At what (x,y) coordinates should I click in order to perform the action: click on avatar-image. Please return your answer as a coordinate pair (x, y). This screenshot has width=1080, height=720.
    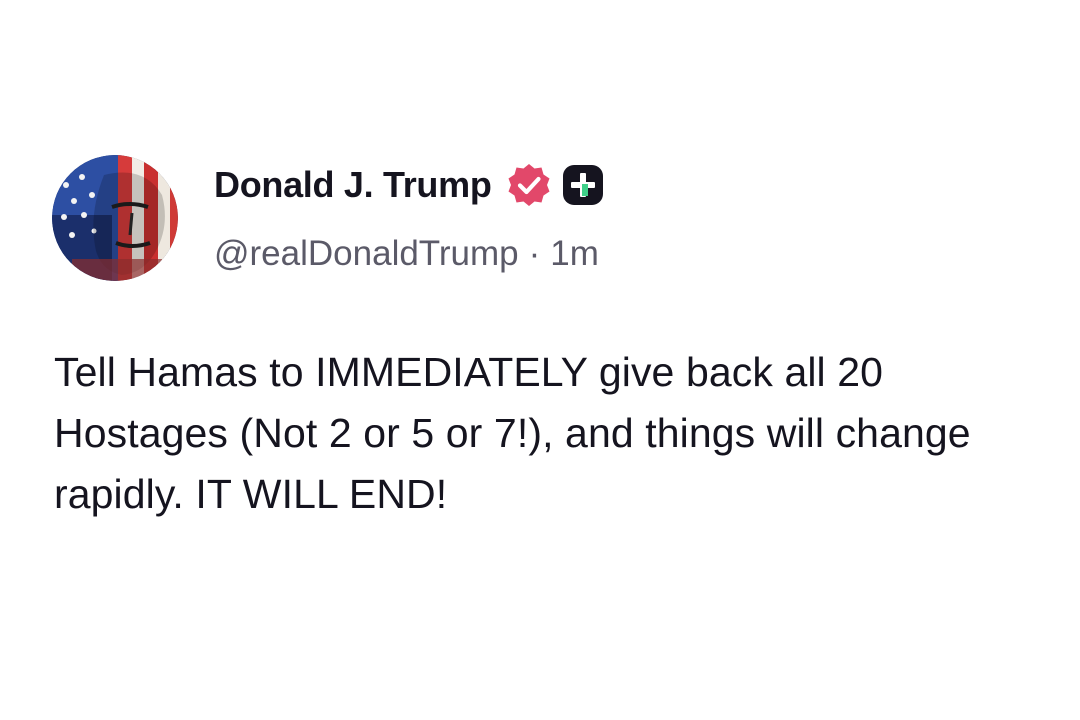
    Looking at the image, I should click on (115, 218).